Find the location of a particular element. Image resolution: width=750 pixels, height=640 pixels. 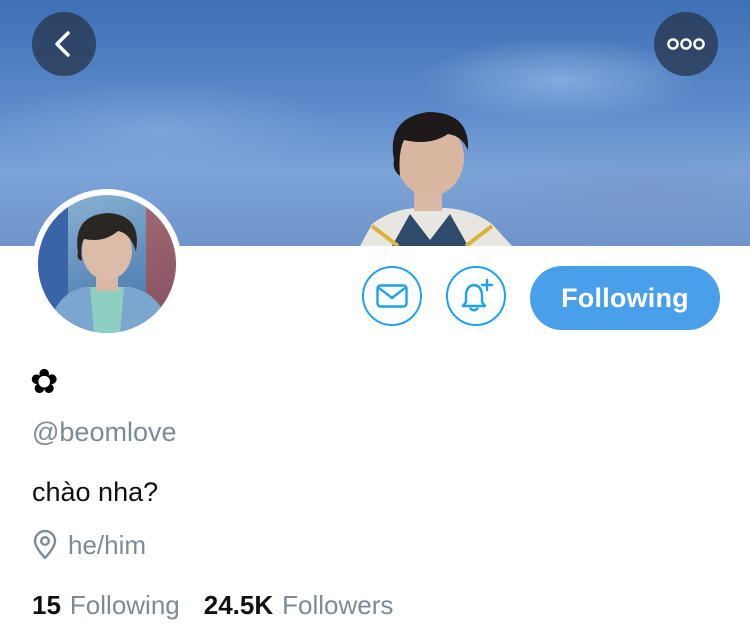

more-options-button is located at coordinates (686, 44).